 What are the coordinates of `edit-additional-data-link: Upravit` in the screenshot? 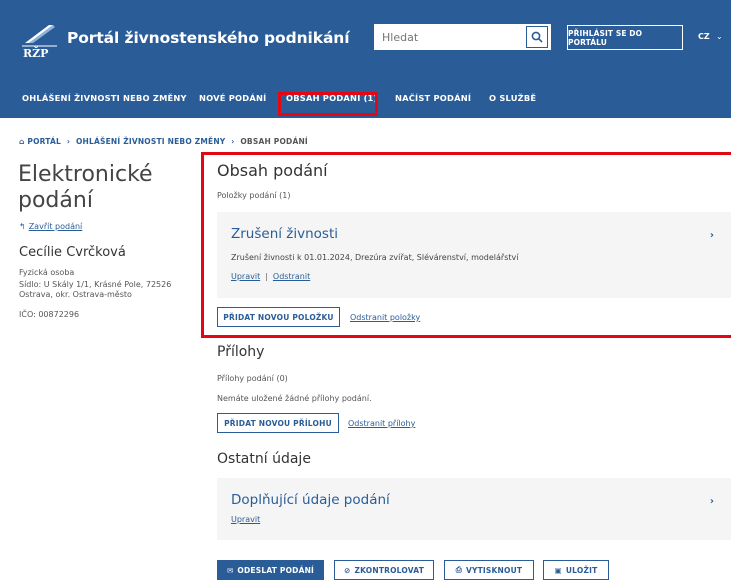 It's located at (245, 519).